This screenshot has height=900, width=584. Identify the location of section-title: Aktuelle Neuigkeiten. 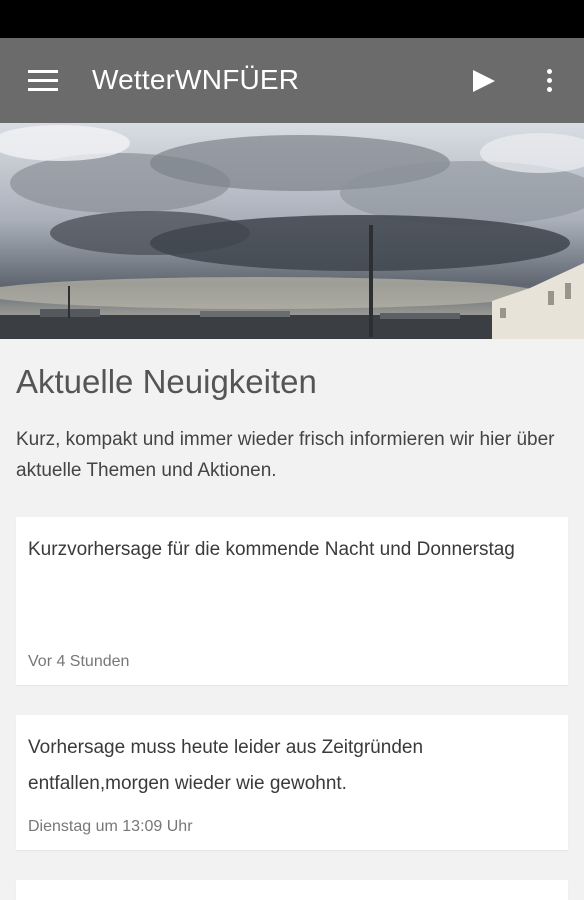
(166, 381).